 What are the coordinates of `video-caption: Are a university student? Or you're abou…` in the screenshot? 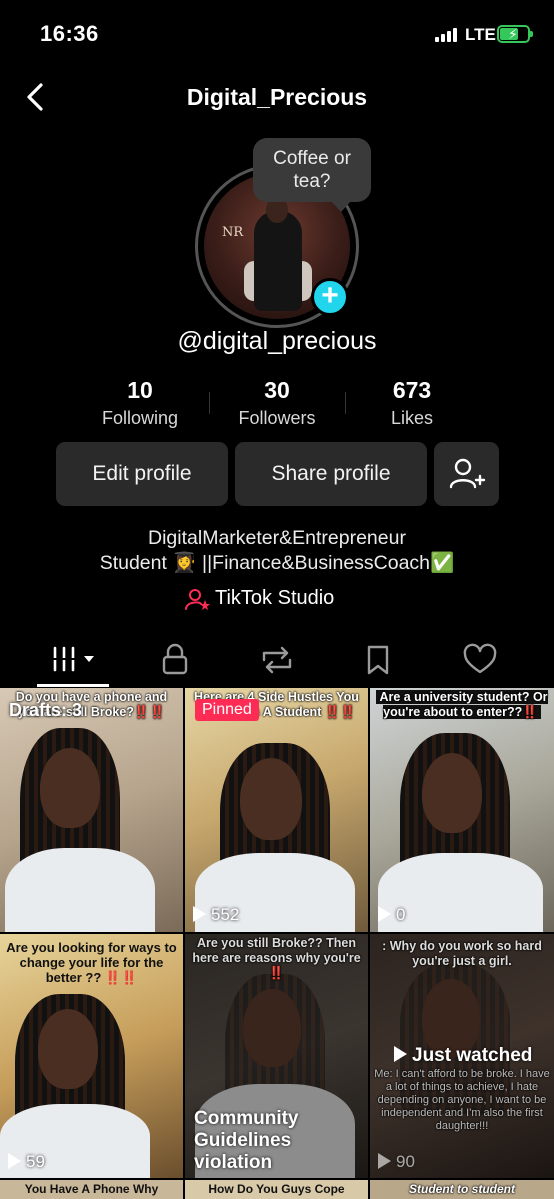 It's located at (462, 705).